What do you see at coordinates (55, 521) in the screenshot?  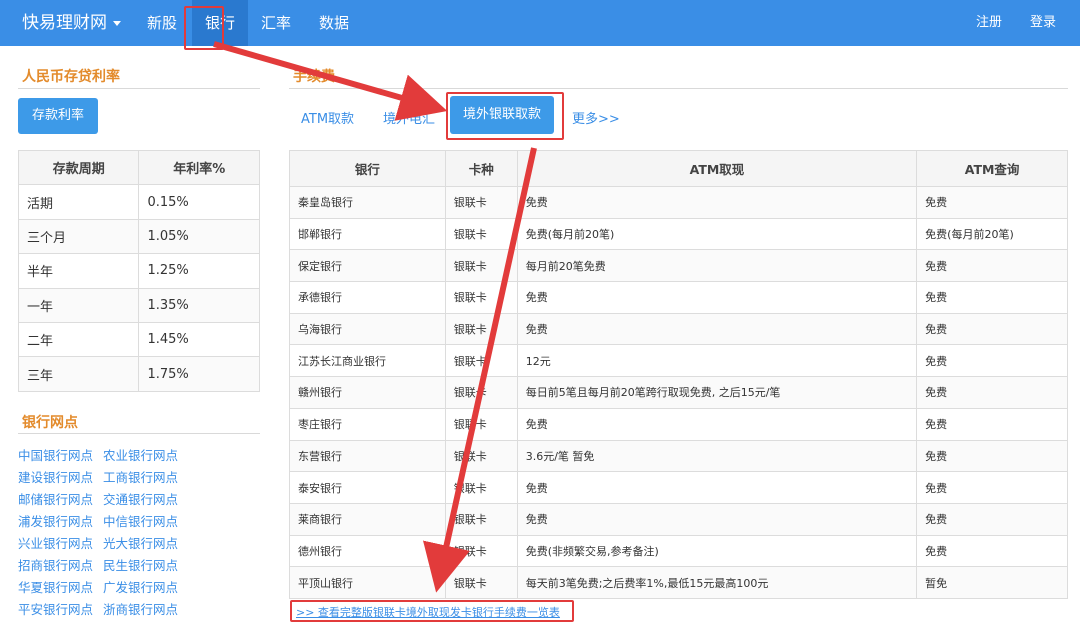 I see `branch-link: 浦发银行网点` at bounding box center [55, 521].